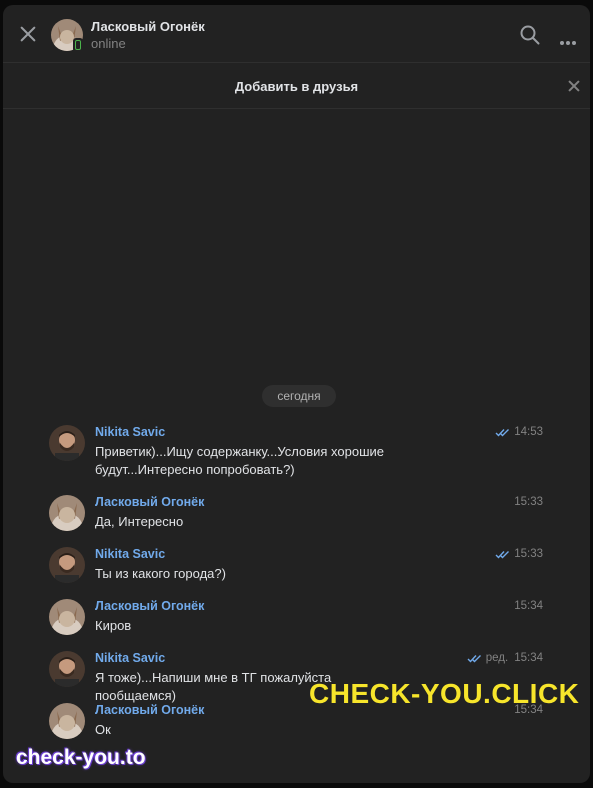 This screenshot has width=593, height=788. What do you see at coordinates (139, 521) in the screenshot?
I see `message-text: Да, Интересно` at bounding box center [139, 521].